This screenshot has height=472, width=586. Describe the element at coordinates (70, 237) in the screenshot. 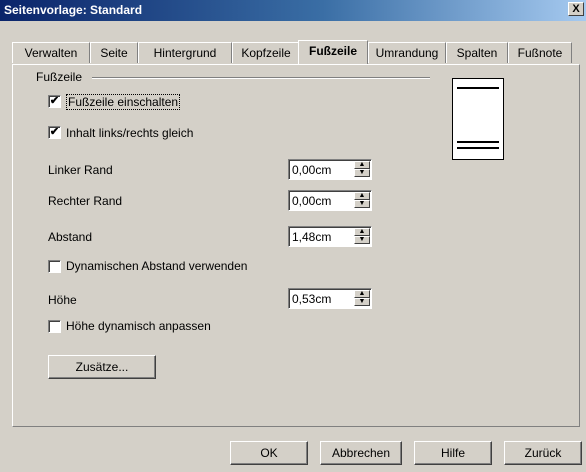

I see `spacing-label: Abstand` at that location.